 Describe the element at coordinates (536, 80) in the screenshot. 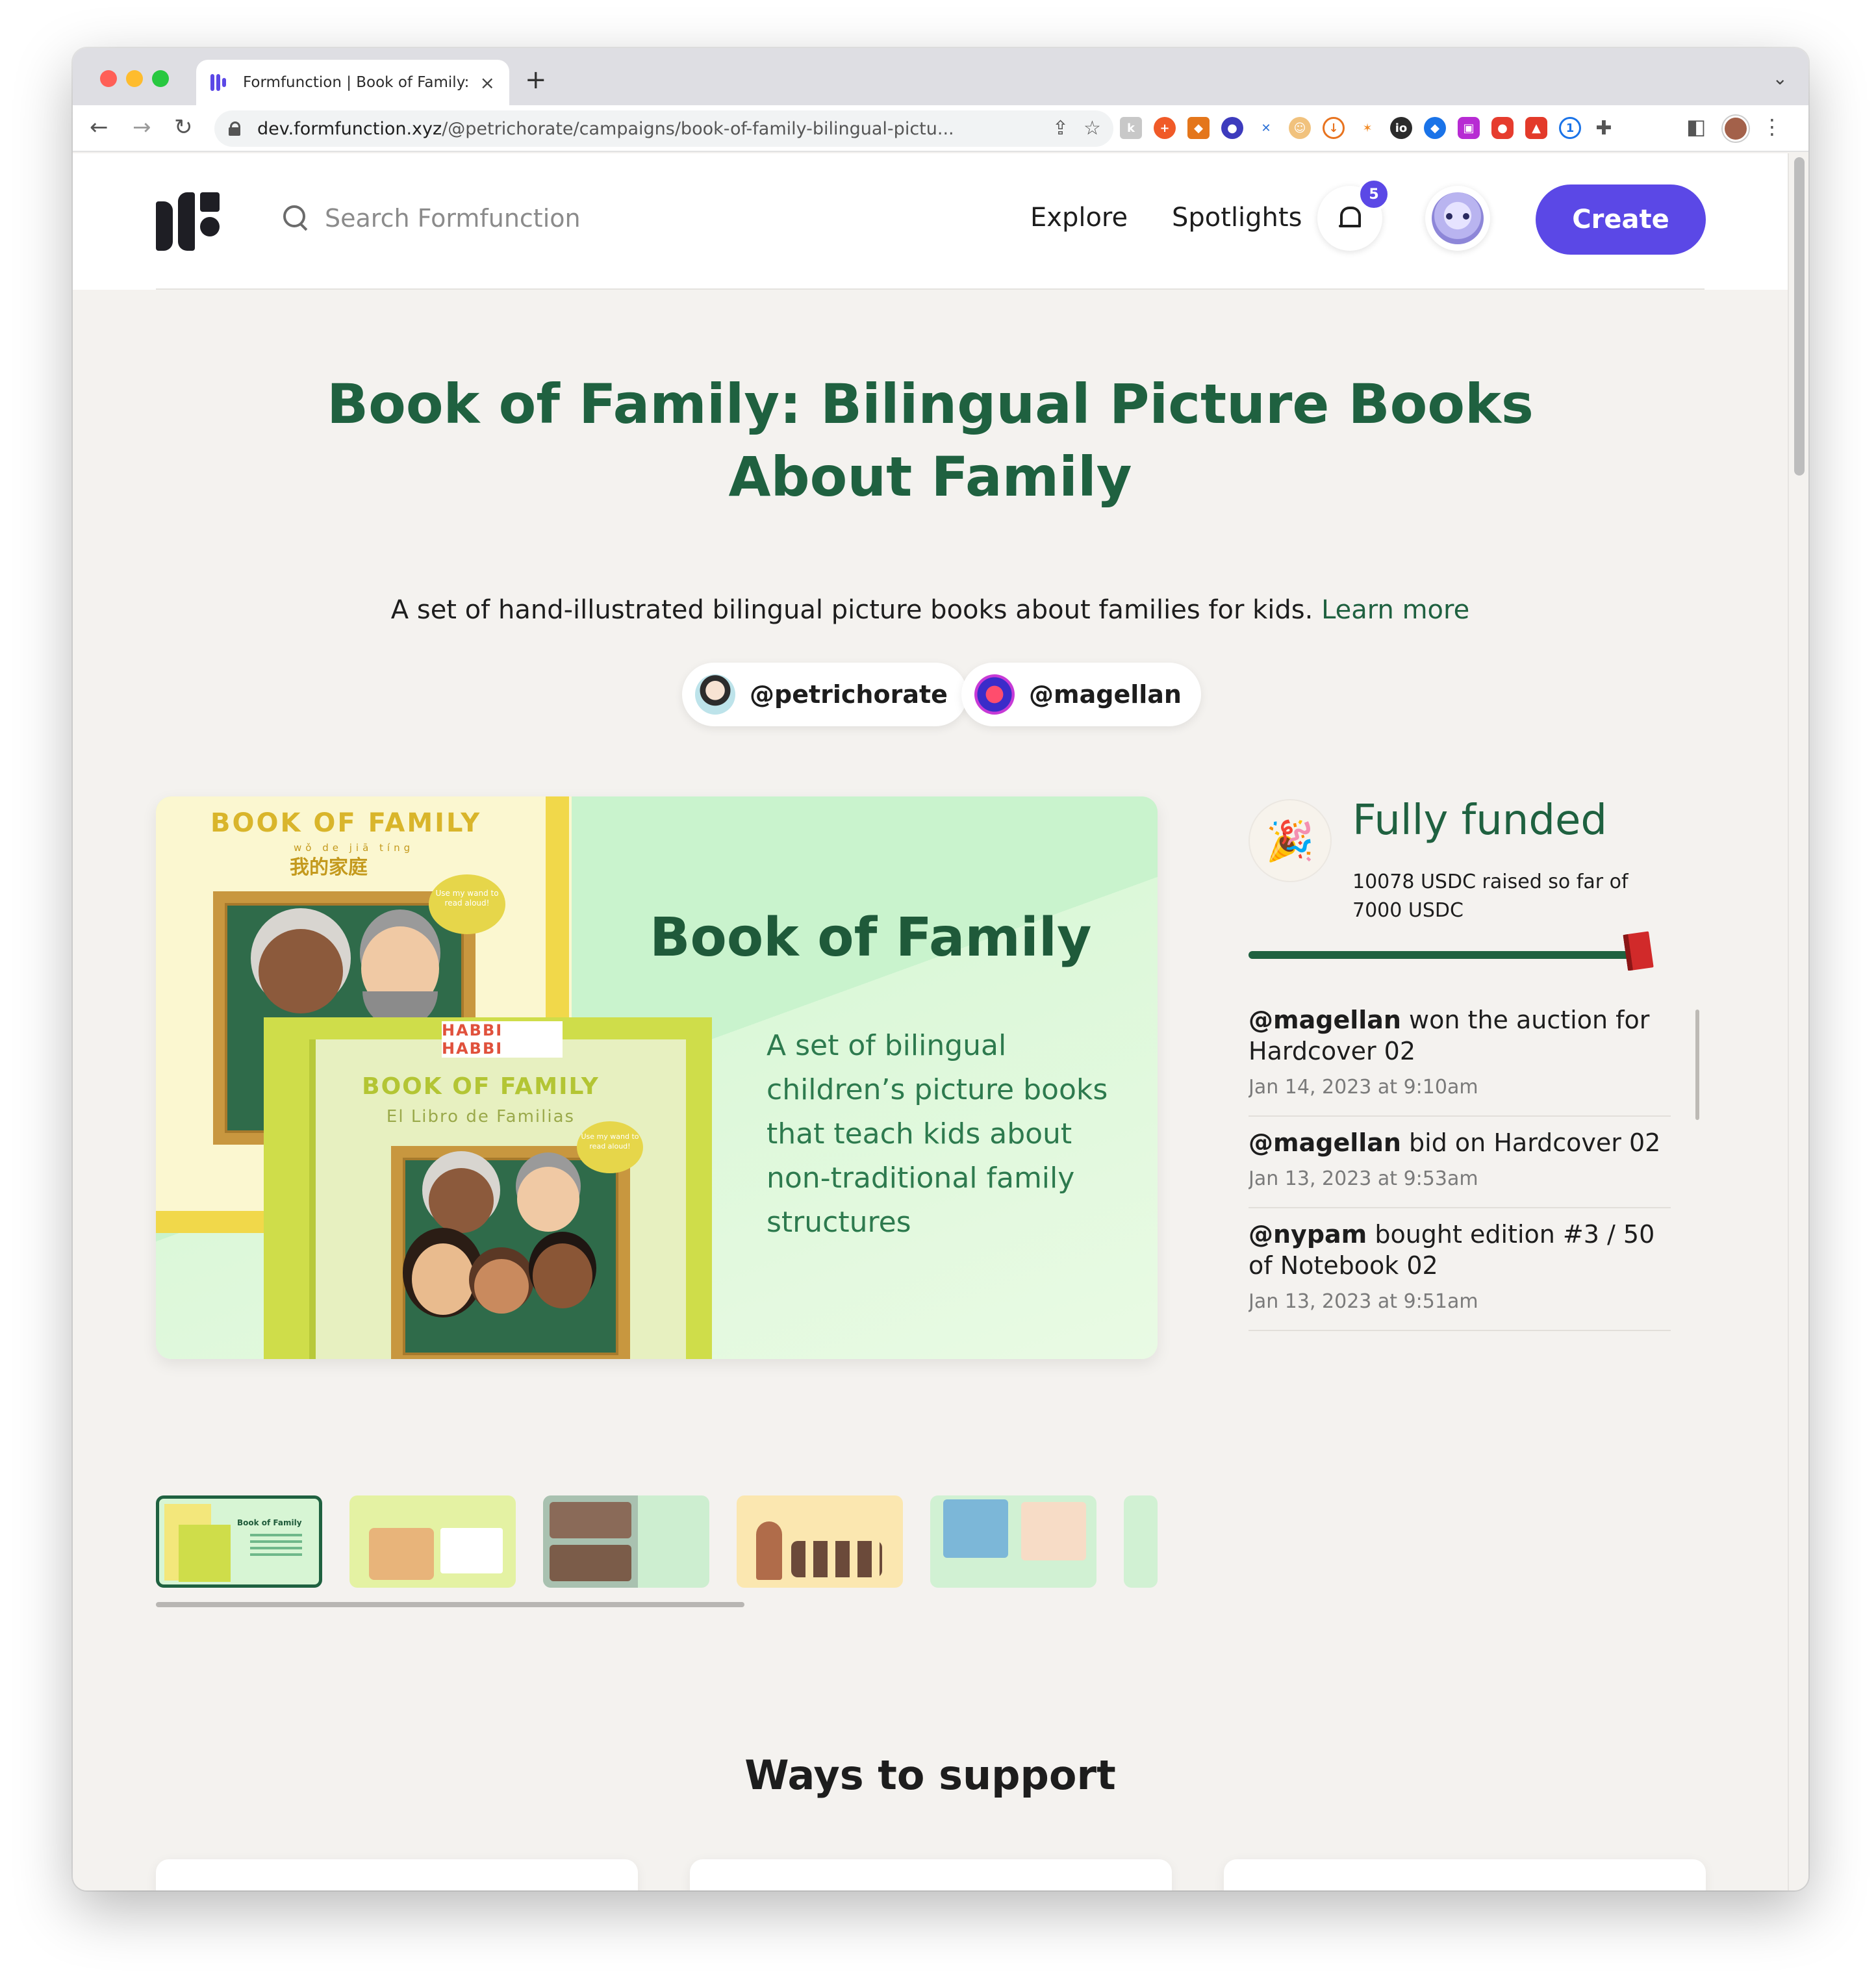

I see `new-tab-icon: +` at that location.